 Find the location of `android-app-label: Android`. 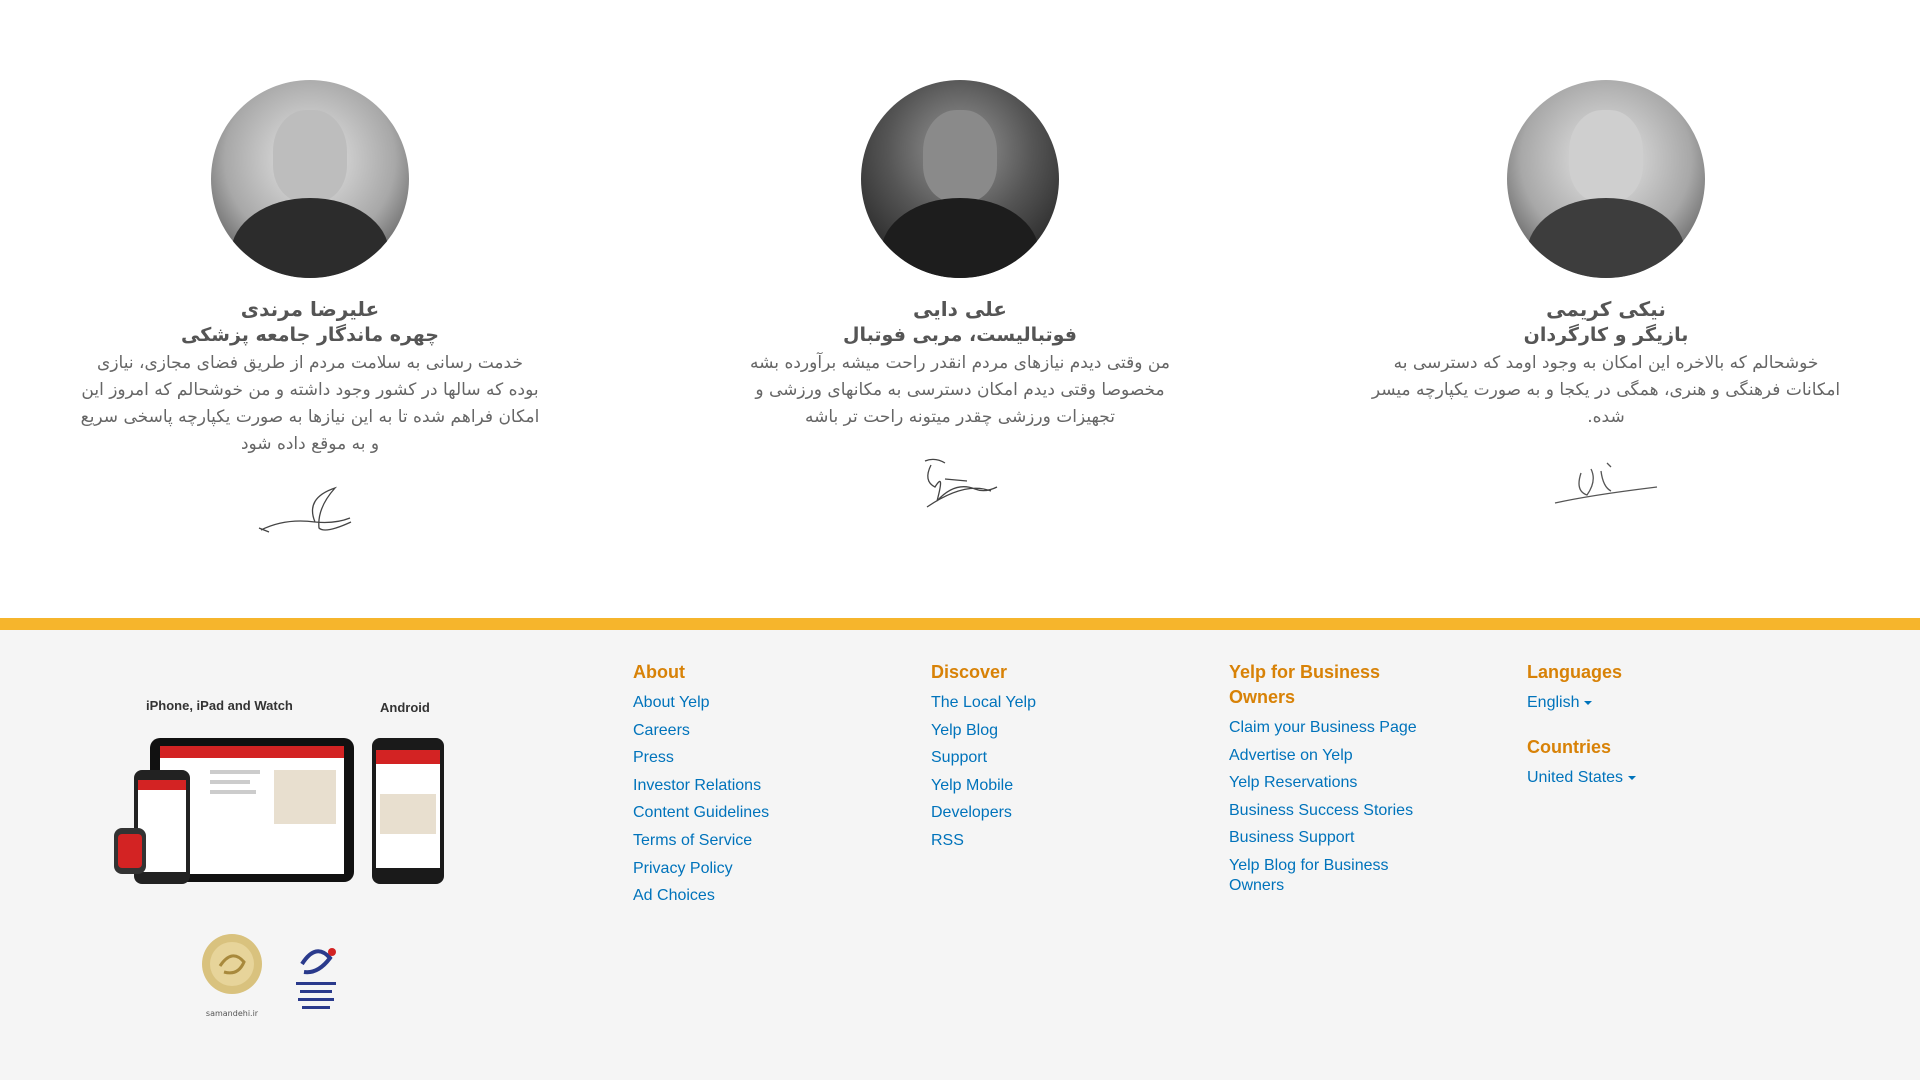

android-app-label: Android is located at coordinates (405, 707).